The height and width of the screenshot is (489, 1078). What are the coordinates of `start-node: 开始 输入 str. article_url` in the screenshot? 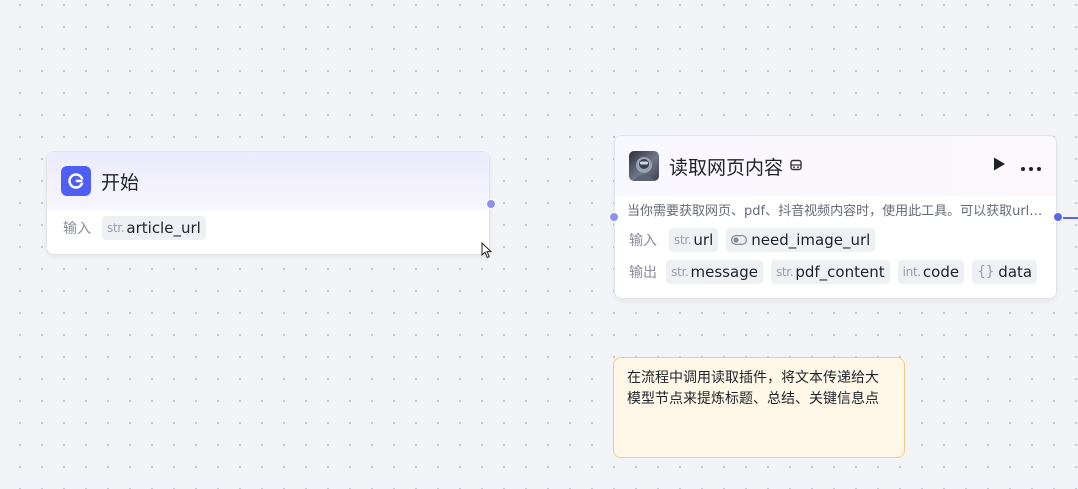 It's located at (268, 203).